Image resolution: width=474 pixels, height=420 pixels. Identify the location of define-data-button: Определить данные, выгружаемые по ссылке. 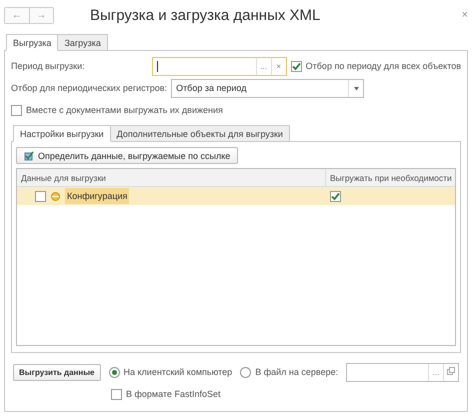
(127, 155).